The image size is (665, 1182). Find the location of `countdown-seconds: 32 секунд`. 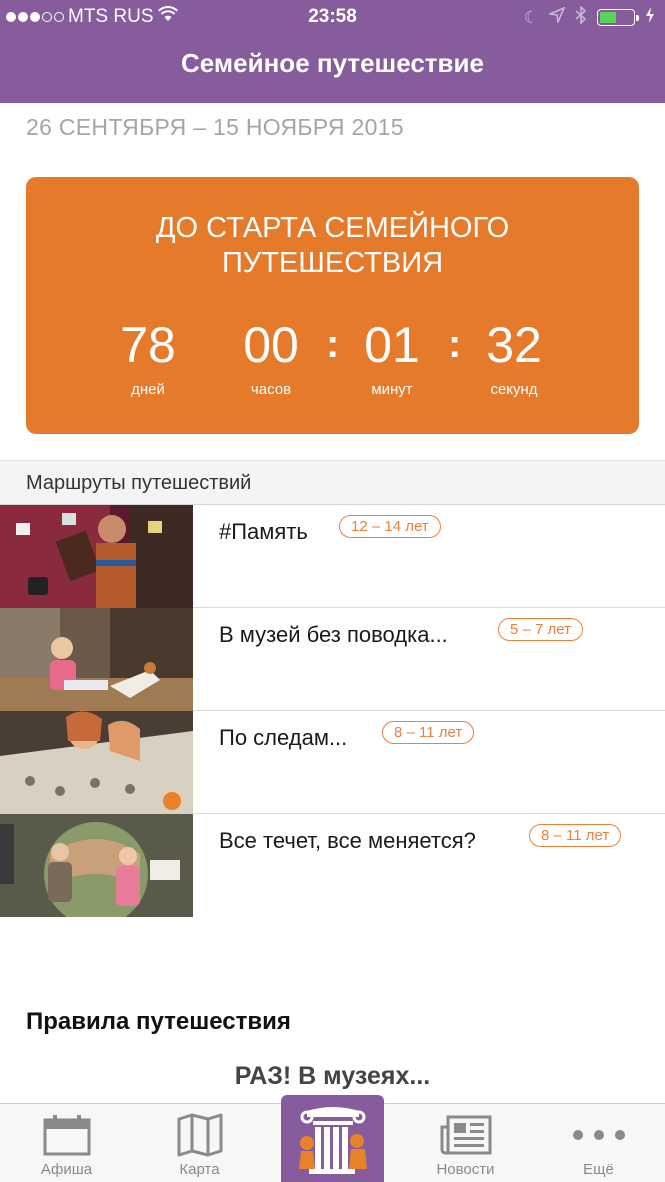

countdown-seconds: 32 секунд is located at coordinates (514, 356).